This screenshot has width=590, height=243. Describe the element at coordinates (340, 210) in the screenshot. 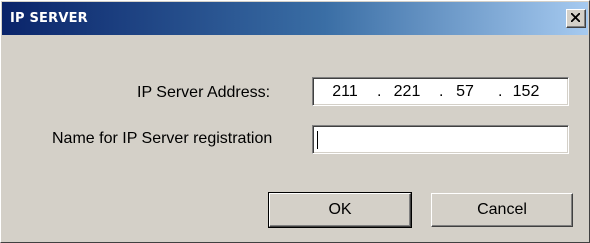

I see `ok-button: OK` at that location.